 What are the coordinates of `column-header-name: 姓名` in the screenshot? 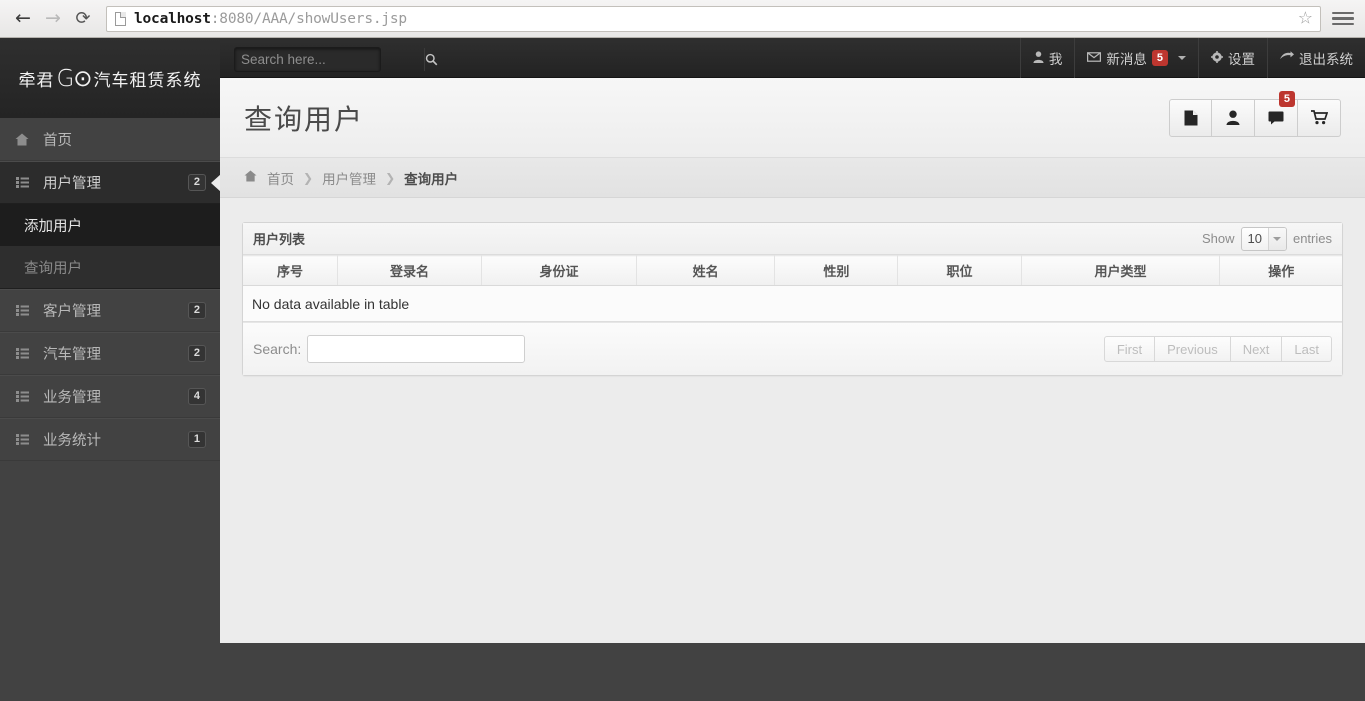 It's located at (706, 270).